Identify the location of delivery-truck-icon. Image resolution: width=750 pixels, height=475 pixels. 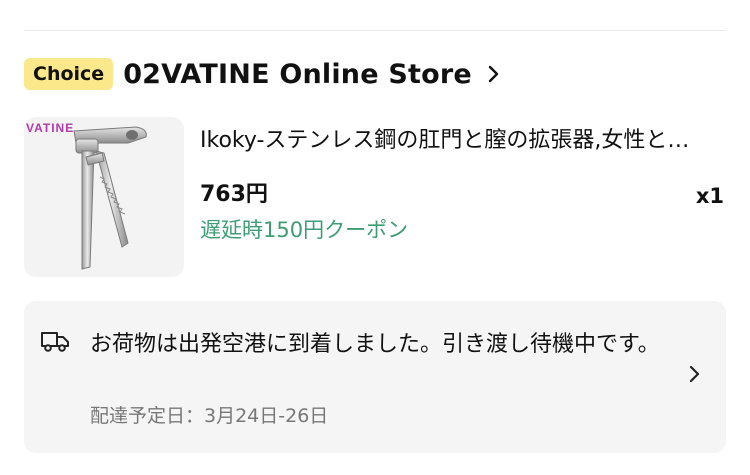
(55, 342).